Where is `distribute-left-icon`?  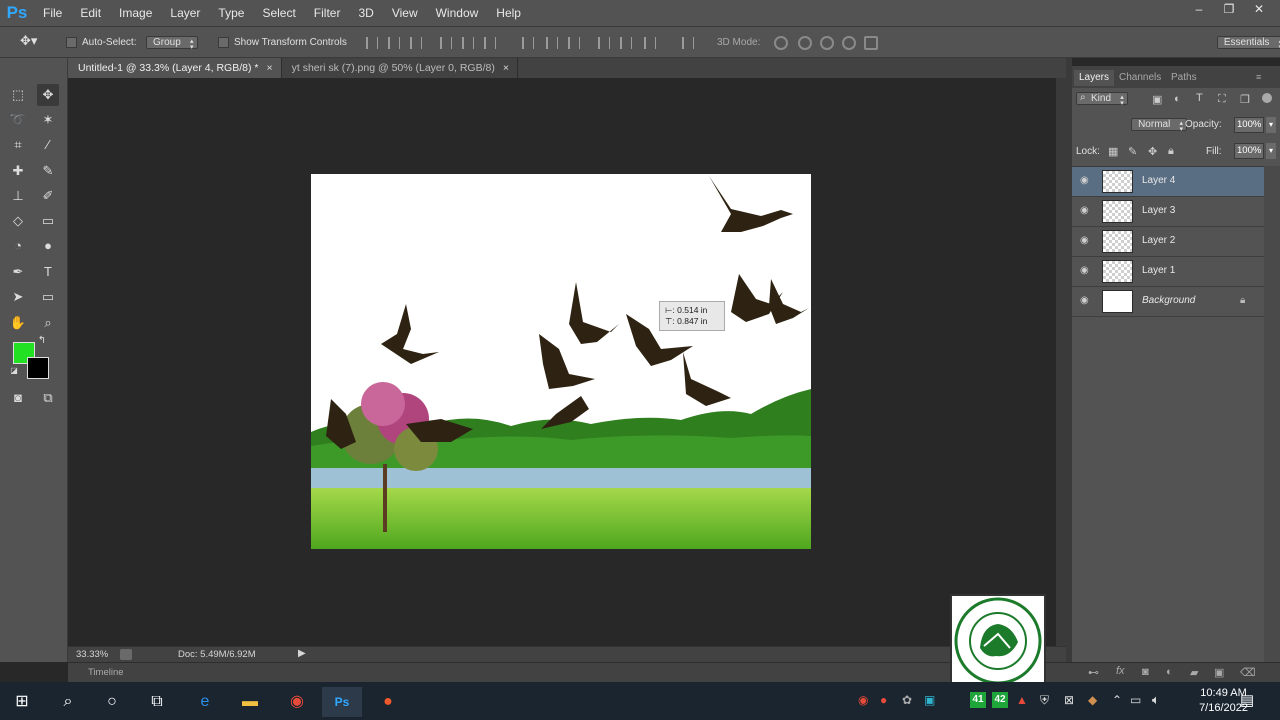 distribute-left-icon is located at coordinates (604, 43).